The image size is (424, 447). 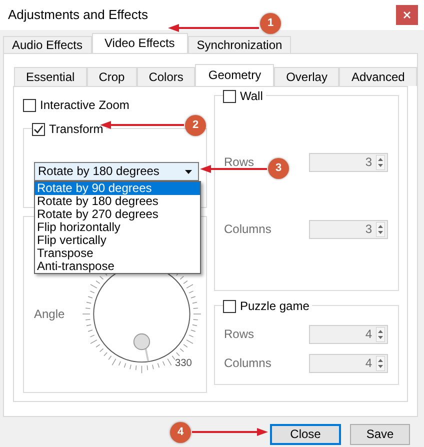 What do you see at coordinates (251, 96) in the screenshot?
I see `checkbox-label: Wall` at bounding box center [251, 96].